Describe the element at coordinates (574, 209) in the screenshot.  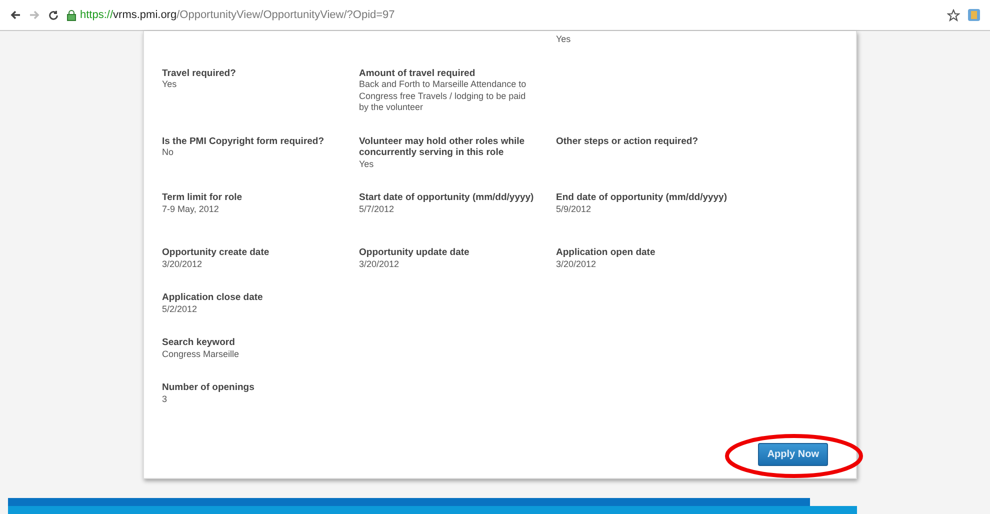
I see `field-value: 5/9/2012` at that location.